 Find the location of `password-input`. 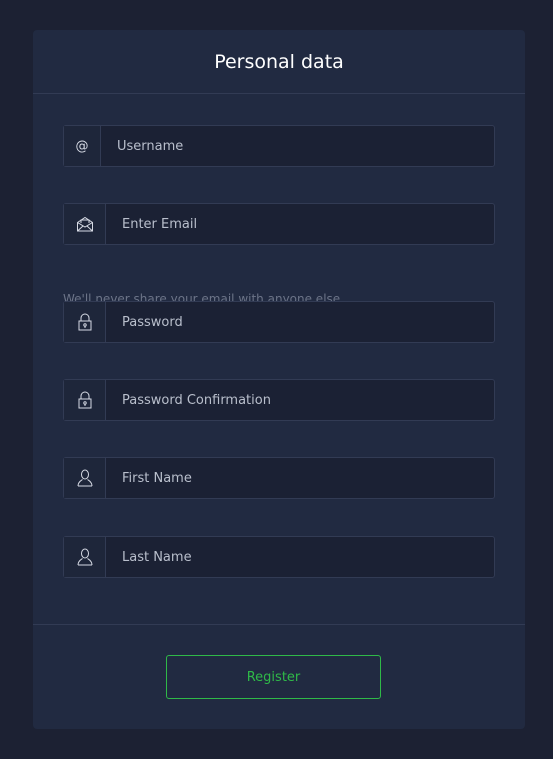

password-input is located at coordinates (300, 322).